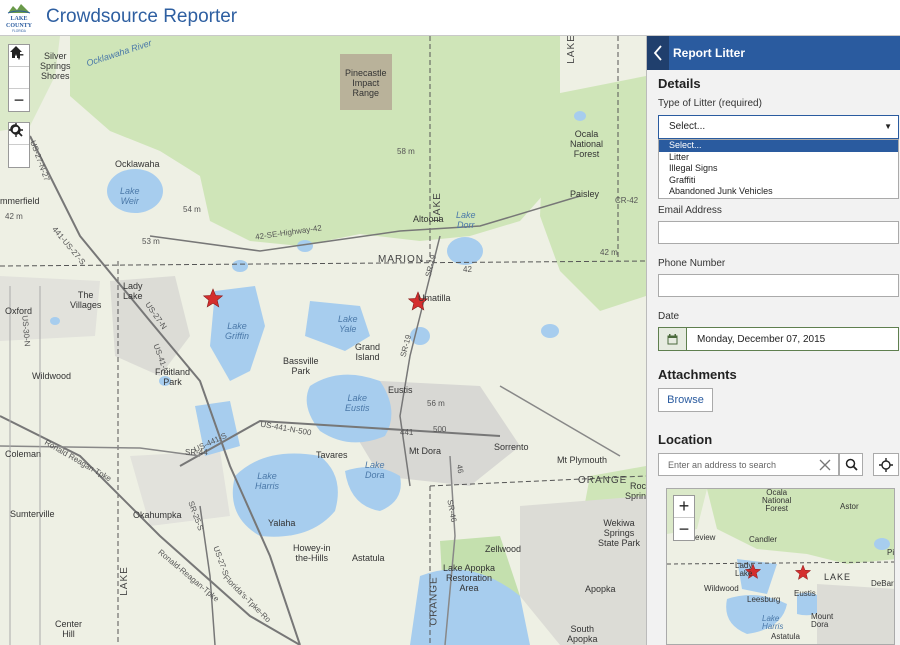 The height and width of the screenshot is (645, 900). Describe the element at coordinates (460, 469) in the screenshot. I see `map-label: 46` at that location.